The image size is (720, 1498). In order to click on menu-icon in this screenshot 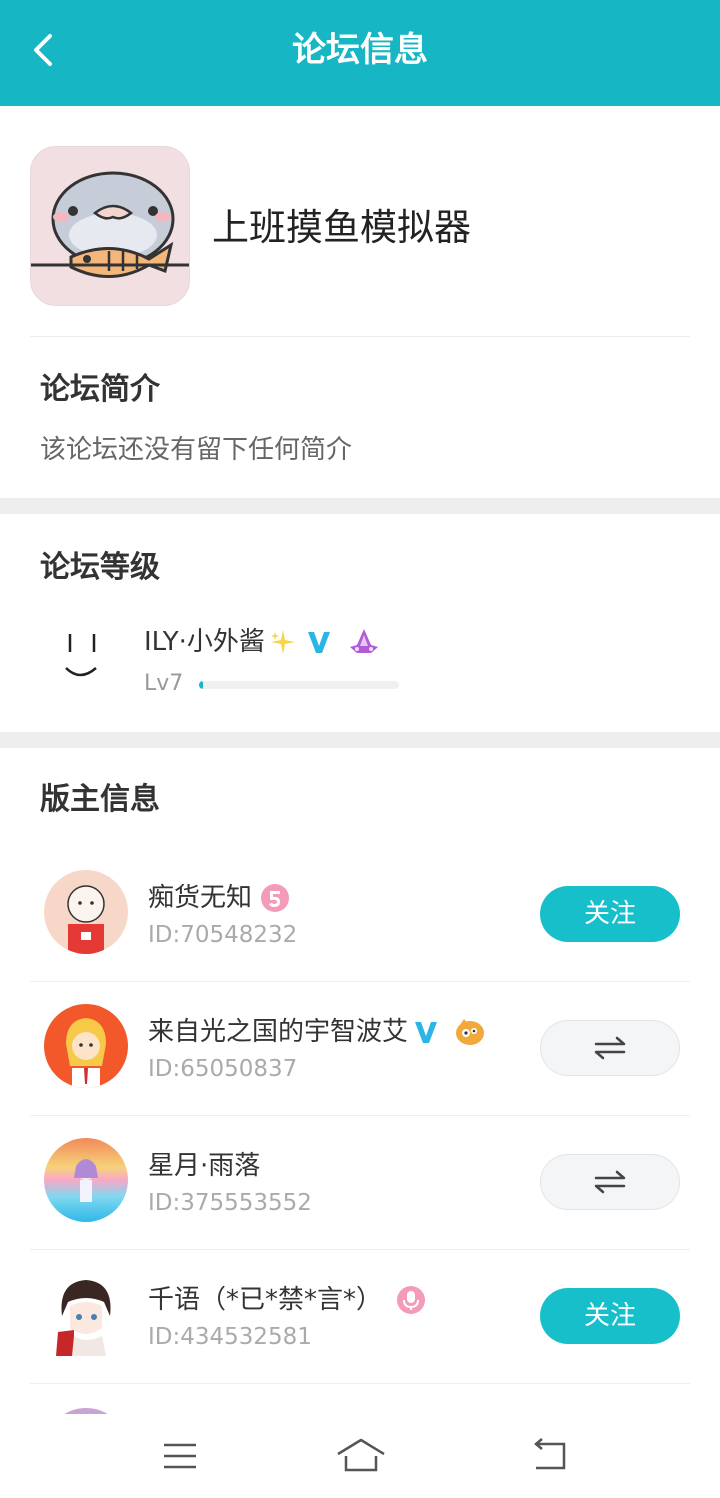, I will do `click(180, 1456)`.